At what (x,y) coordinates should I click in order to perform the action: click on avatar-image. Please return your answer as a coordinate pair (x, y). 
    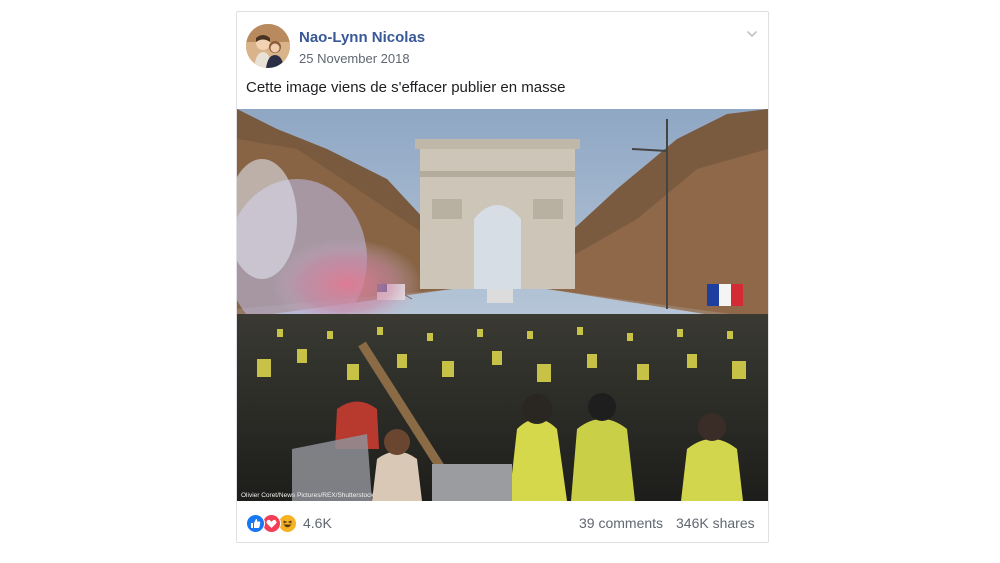
    Looking at the image, I should click on (268, 46).